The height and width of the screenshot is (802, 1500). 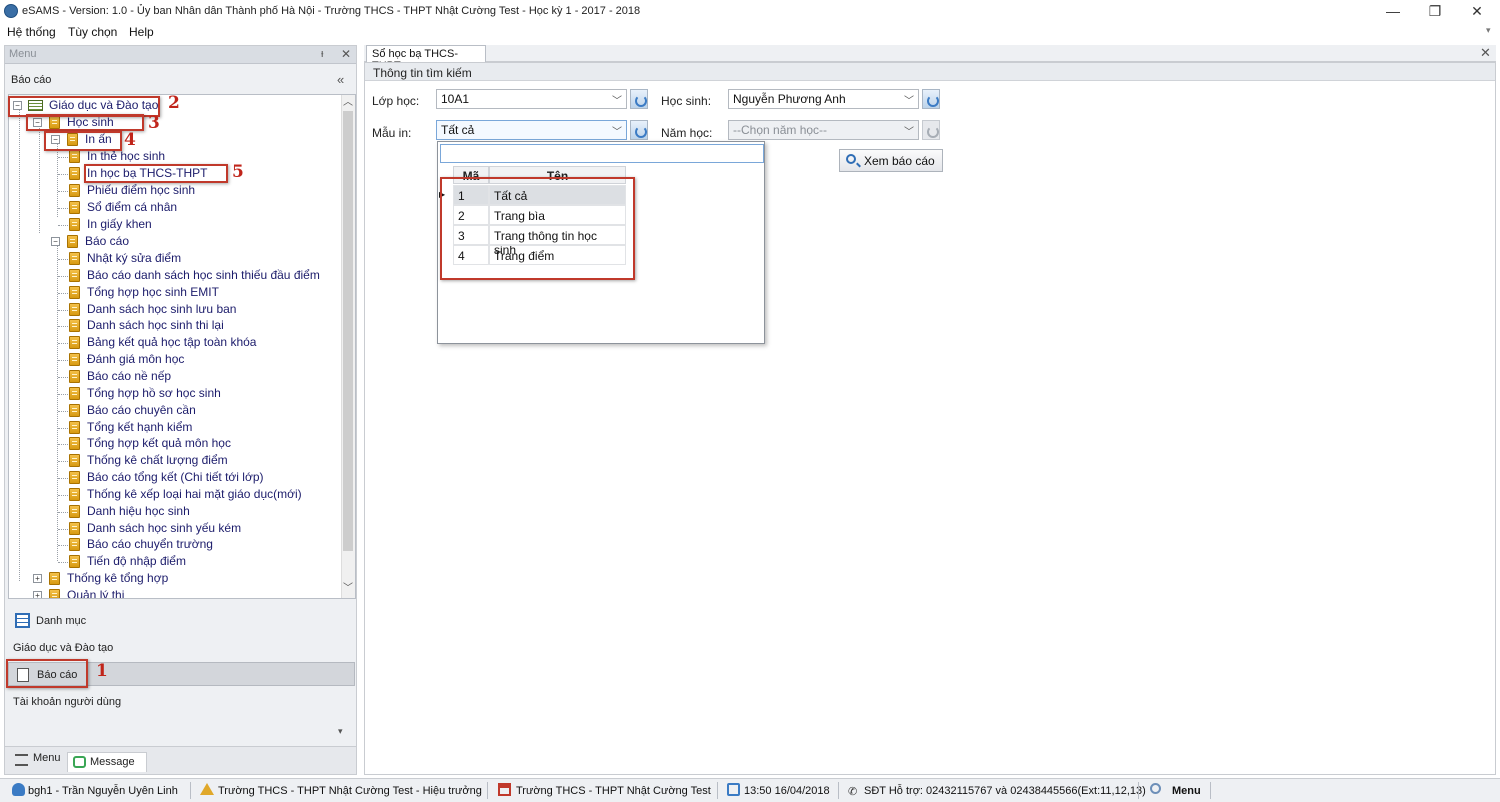 What do you see at coordinates (21, 760) in the screenshot?
I see `menu-lines-icon` at bounding box center [21, 760].